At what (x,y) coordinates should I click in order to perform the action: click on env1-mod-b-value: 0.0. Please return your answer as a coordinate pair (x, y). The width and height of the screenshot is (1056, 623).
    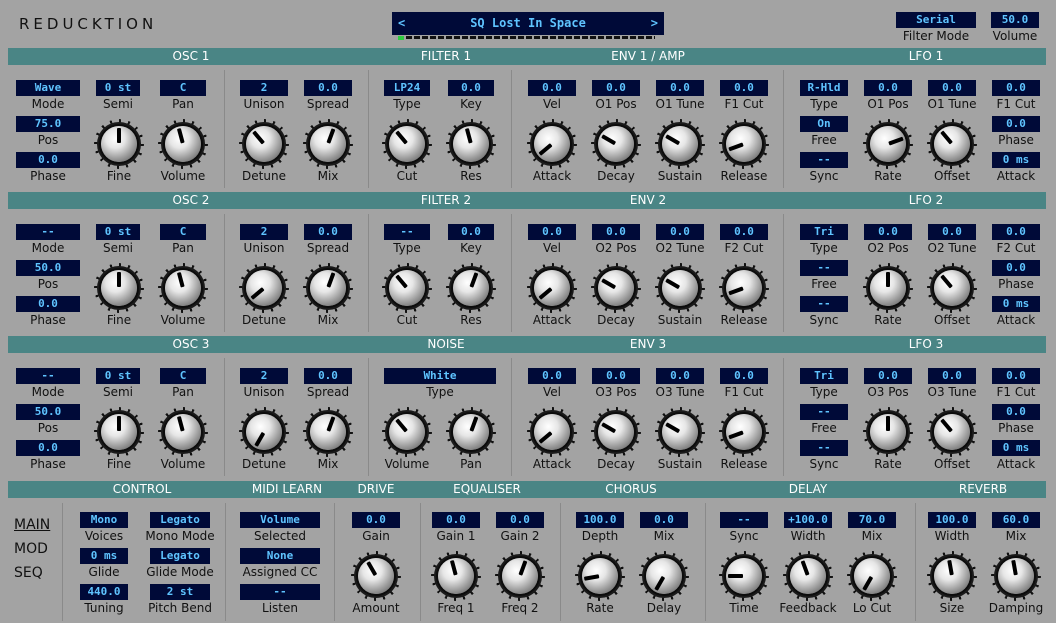
    Looking at the image, I should click on (680, 88).